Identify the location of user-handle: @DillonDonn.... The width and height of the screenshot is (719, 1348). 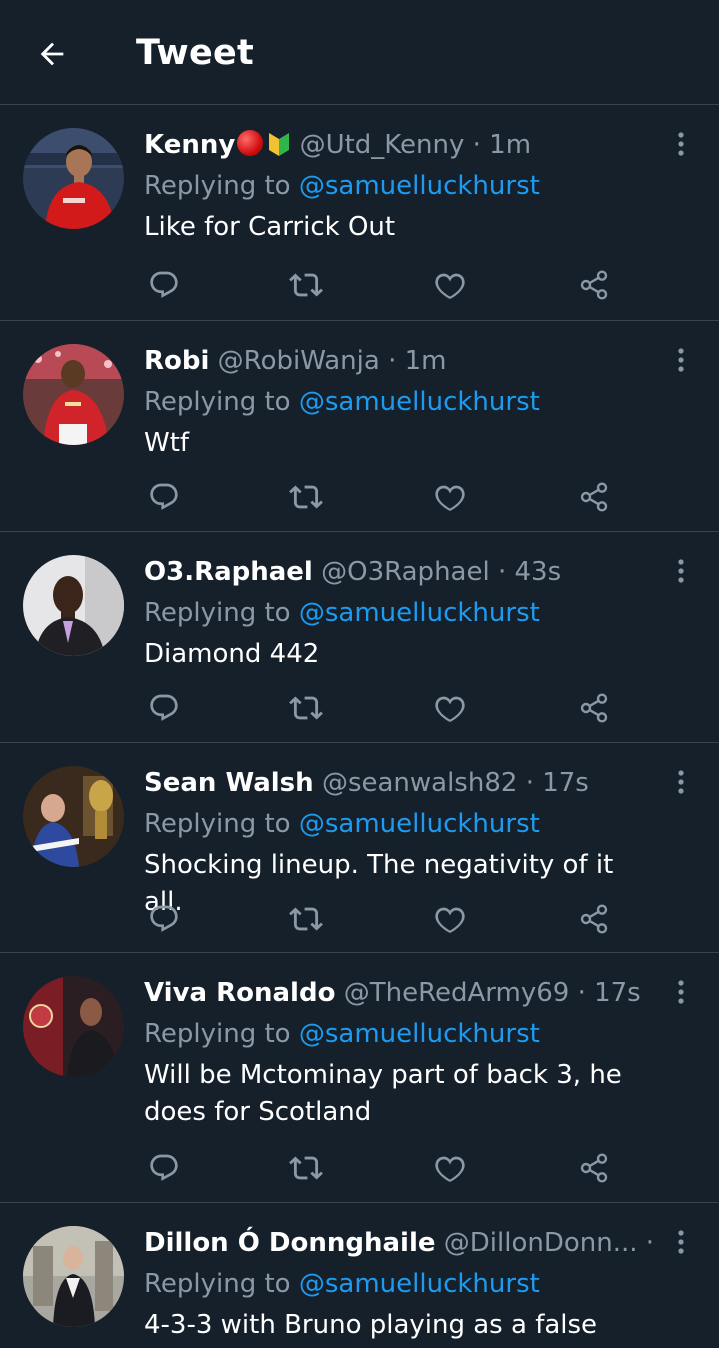
(541, 1243).